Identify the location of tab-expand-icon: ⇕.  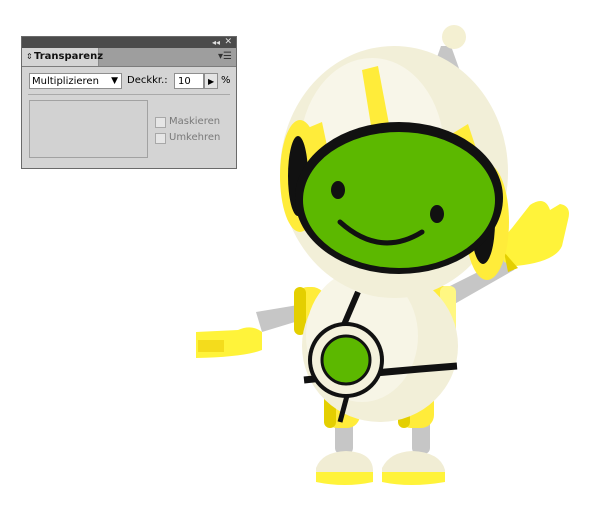
(29, 57).